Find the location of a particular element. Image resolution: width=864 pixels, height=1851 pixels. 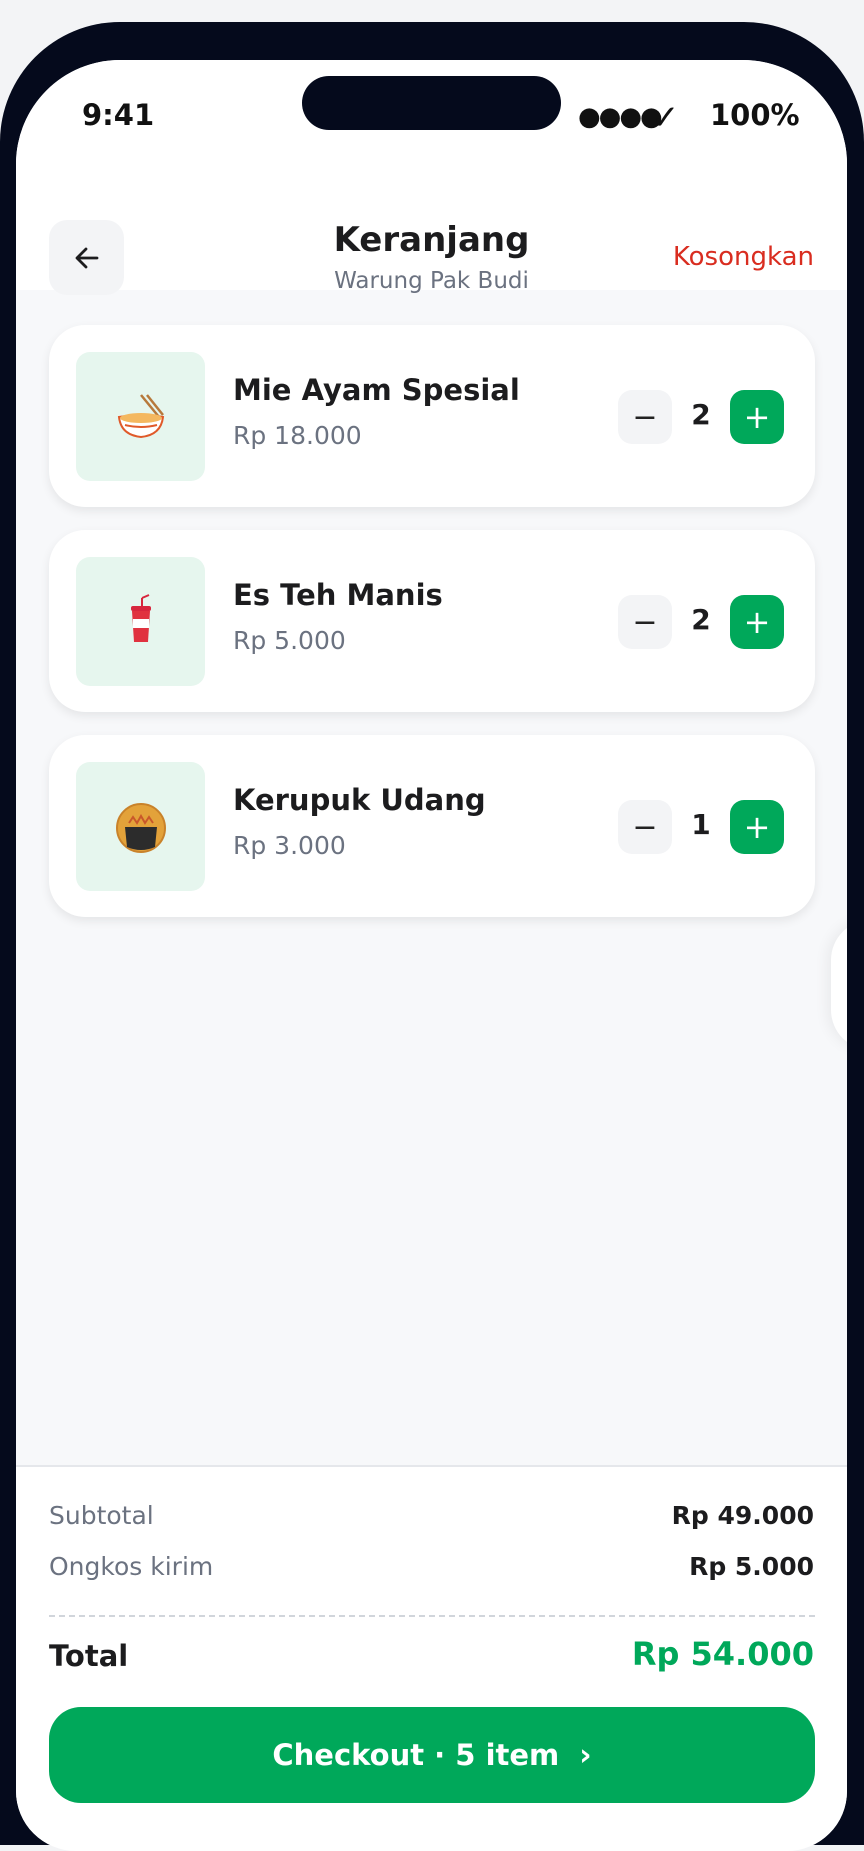

noodle-bowl-icon is located at coordinates (140, 415).